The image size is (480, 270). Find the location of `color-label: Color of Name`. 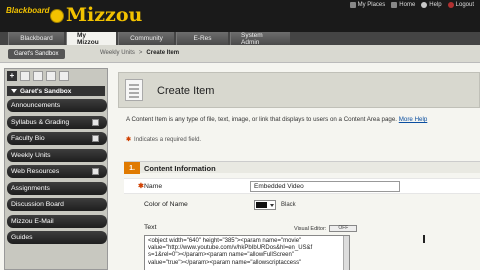

color-label: Color of Name is located at coordinates (166, 204).